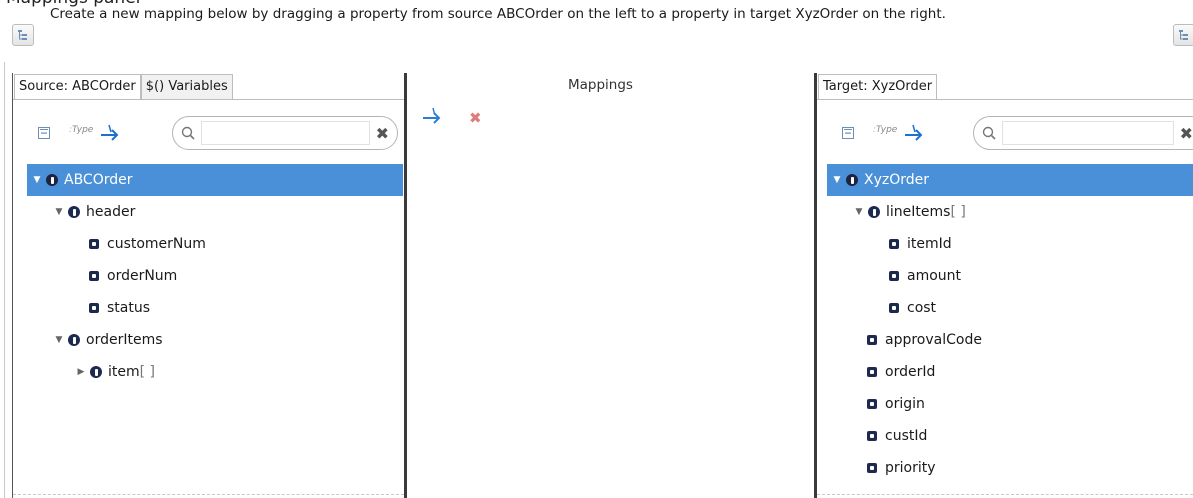 This screenshot has width=1193, height=498. What do you see at coordinates (906, 436) in the screenshot?
I see `tree-node-label: custId` at bounding box center [906, 436].